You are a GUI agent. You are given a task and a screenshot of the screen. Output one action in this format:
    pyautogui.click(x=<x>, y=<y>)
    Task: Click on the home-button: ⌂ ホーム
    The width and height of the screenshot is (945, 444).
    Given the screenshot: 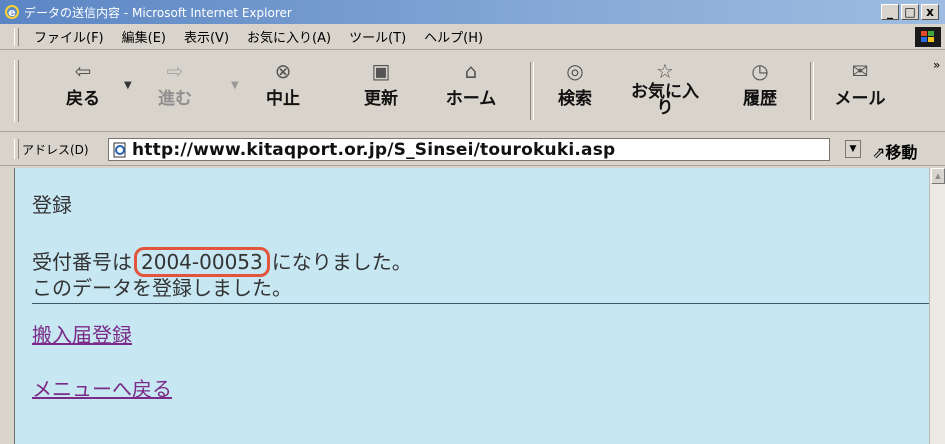 What is the action you would take?
    pyautogui.click(x=471, y=83)
    